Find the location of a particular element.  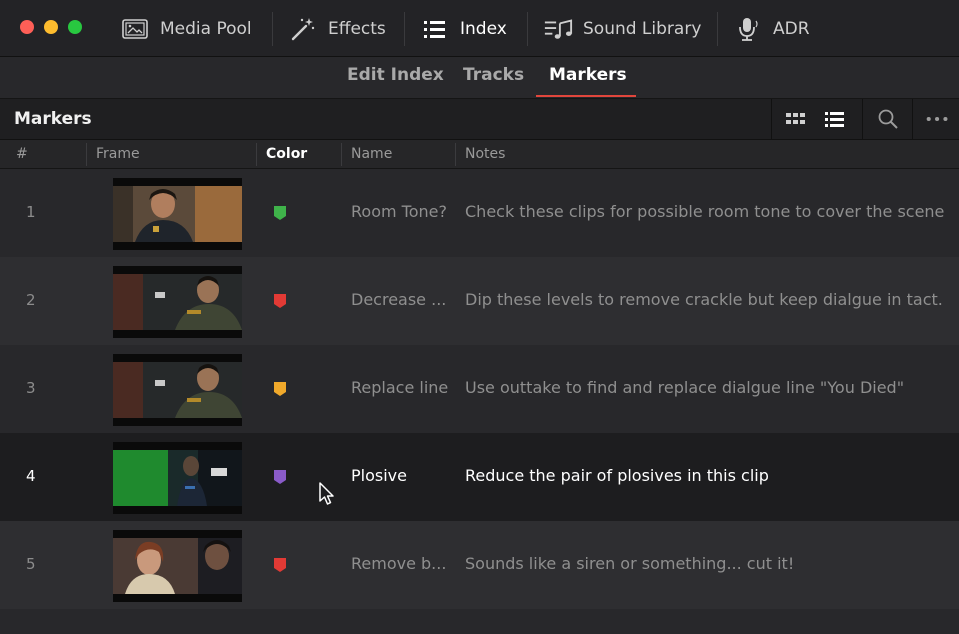

marker-number: 1 is located at coordinates (31, 212).